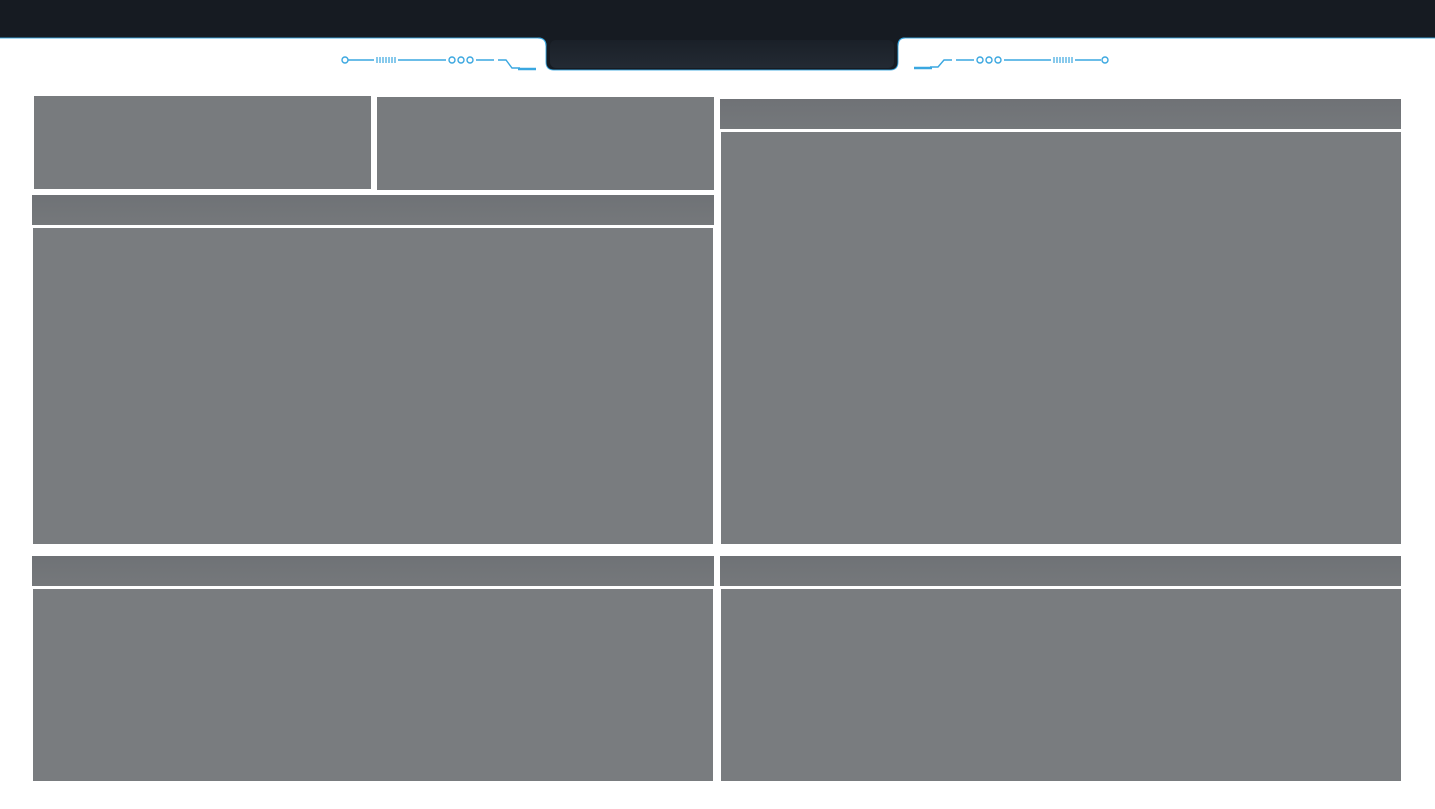 The width and height of the screenshot is (1435, 809). I want to click on header-title, so click(722, 55).